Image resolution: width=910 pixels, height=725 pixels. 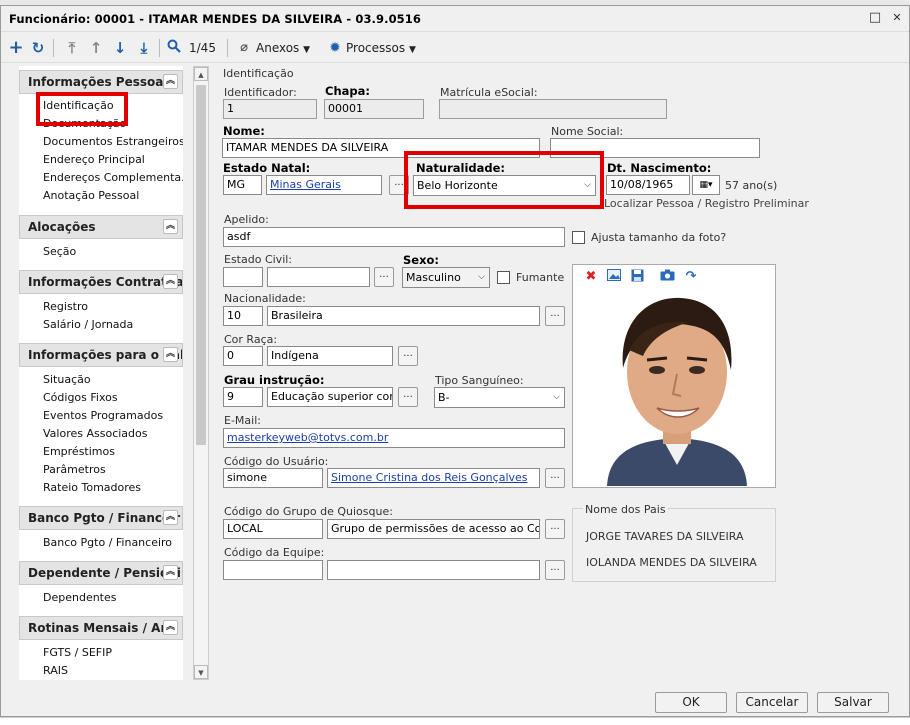 What do you see at coordinates (96, 48) in the screenshot?
I see `prev-icon: ↑` at bounding box center [96, 48].